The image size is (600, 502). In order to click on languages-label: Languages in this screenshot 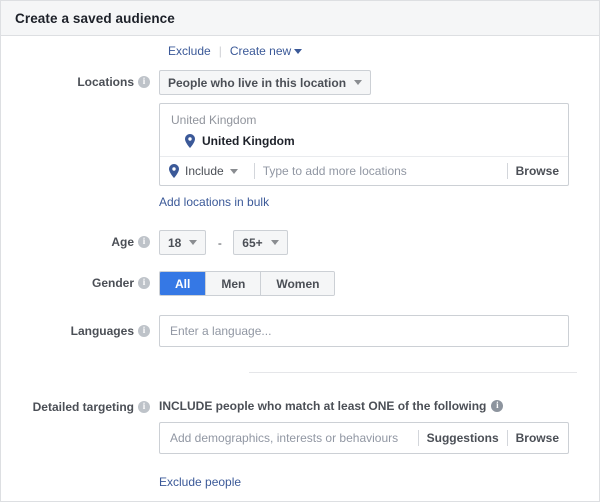, I will do `click(102, 331)`.